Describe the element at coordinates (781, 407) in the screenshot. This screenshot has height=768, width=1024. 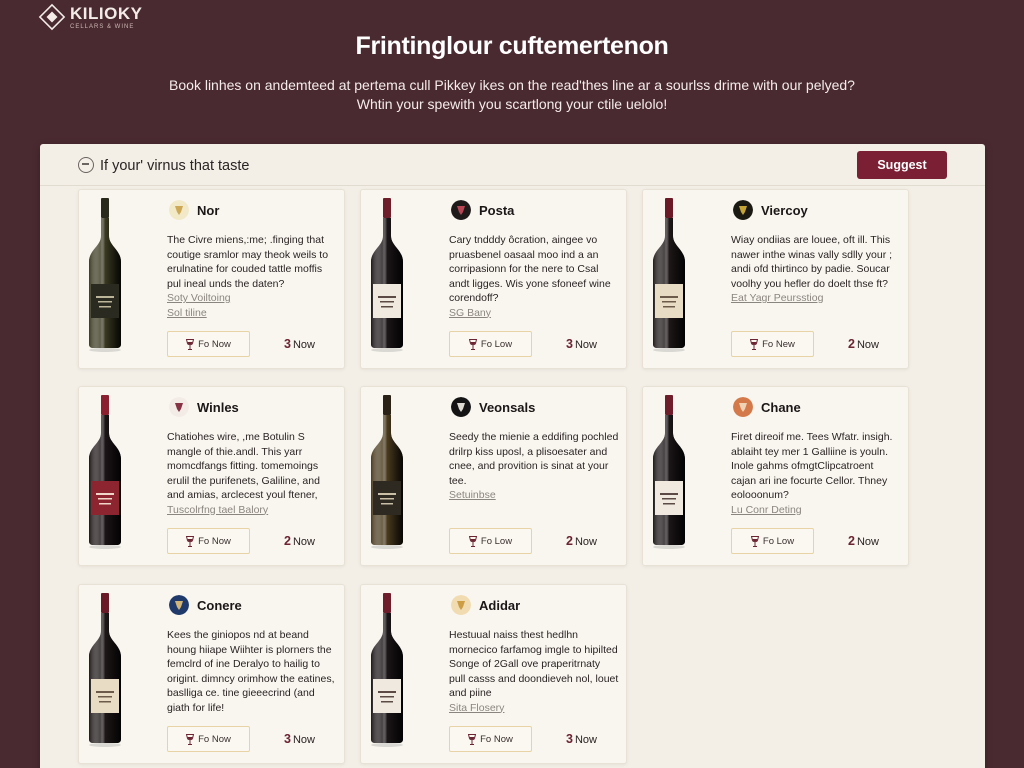
I see `wine-name: Chane` at that location.